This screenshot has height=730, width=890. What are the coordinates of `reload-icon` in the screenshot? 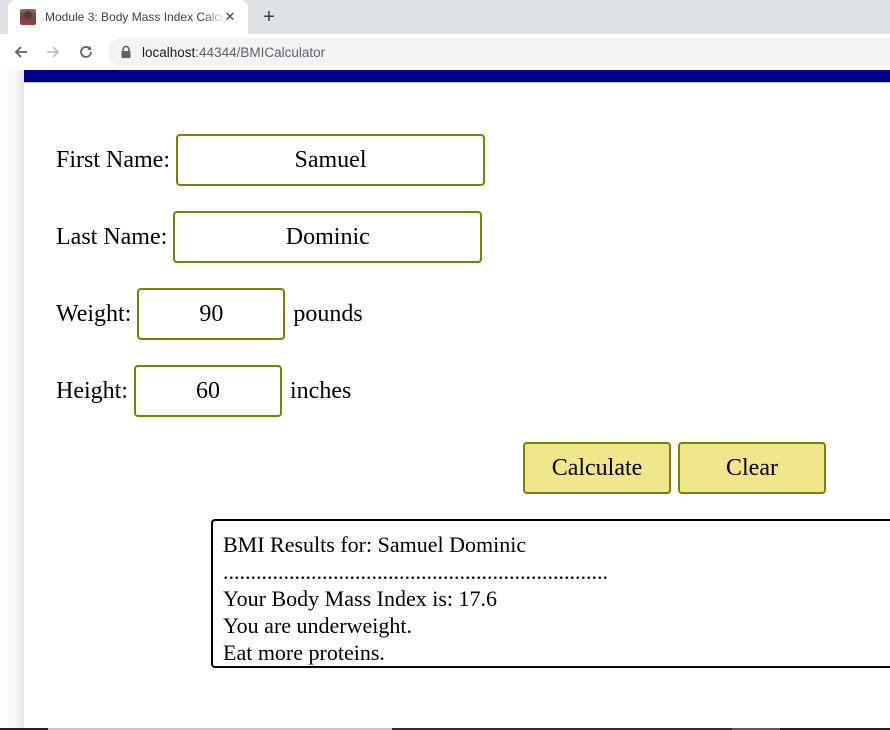 It's located at (86, 52).